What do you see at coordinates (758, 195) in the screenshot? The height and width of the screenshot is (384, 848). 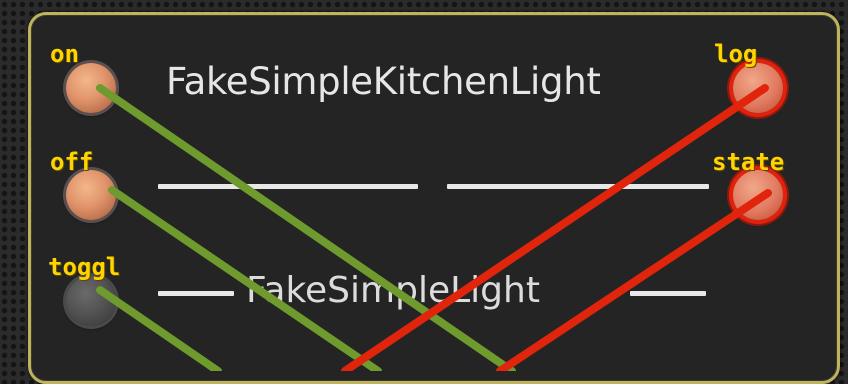 I see `output-port-state` at bounding box center [758, 195].